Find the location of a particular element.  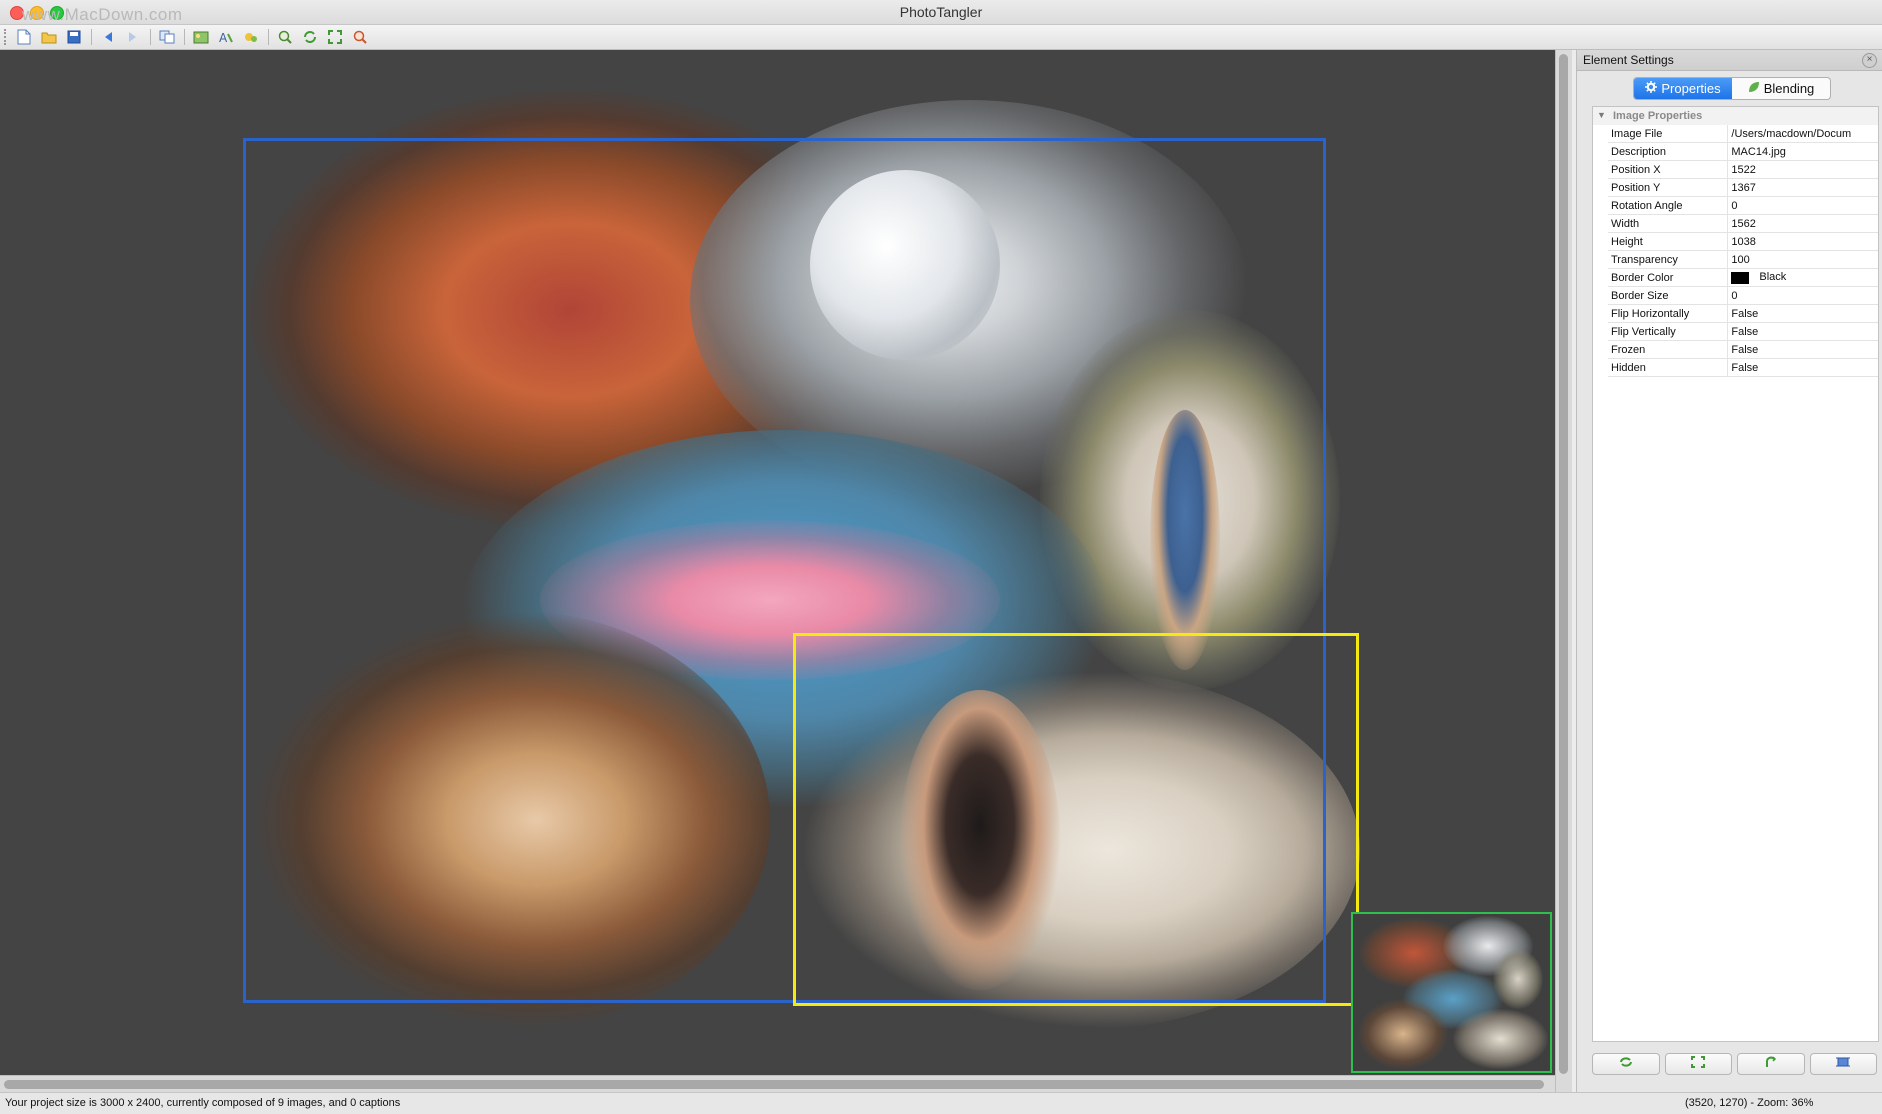

property-row: Border Size 0 is located at coordinates (1743, 295).